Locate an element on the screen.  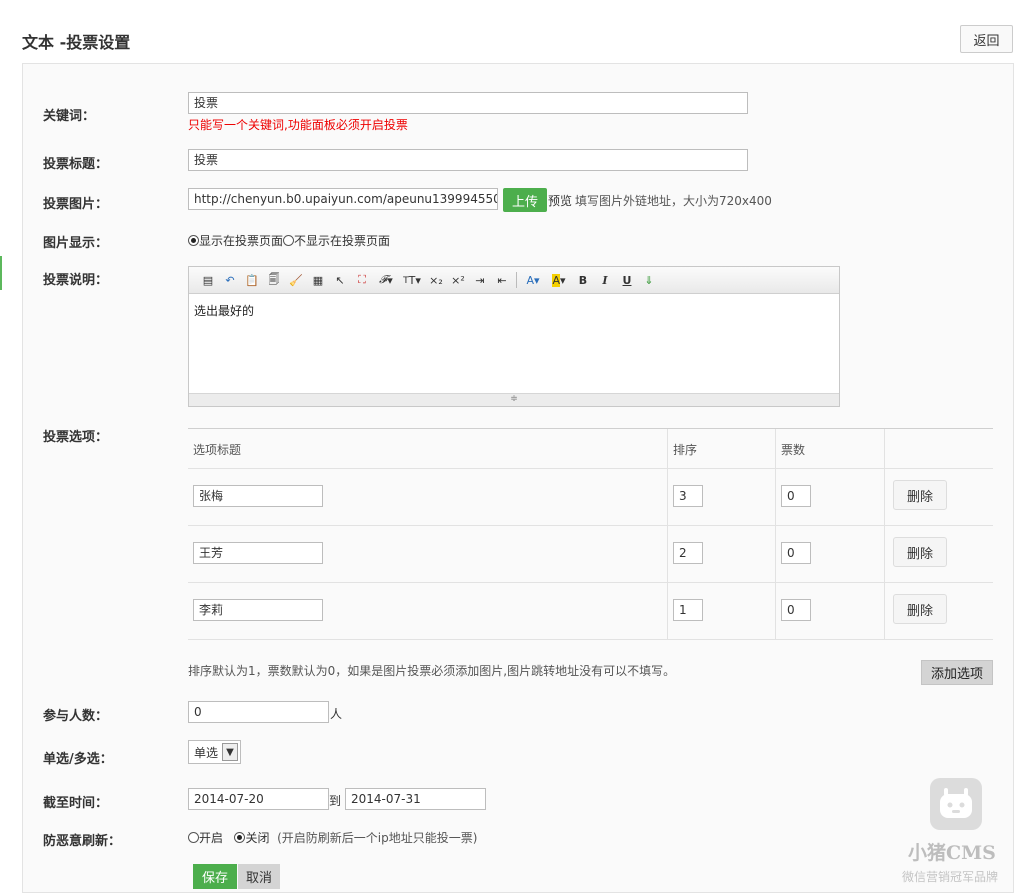
preview-link: 预览 is located at coordinates (560, 200).